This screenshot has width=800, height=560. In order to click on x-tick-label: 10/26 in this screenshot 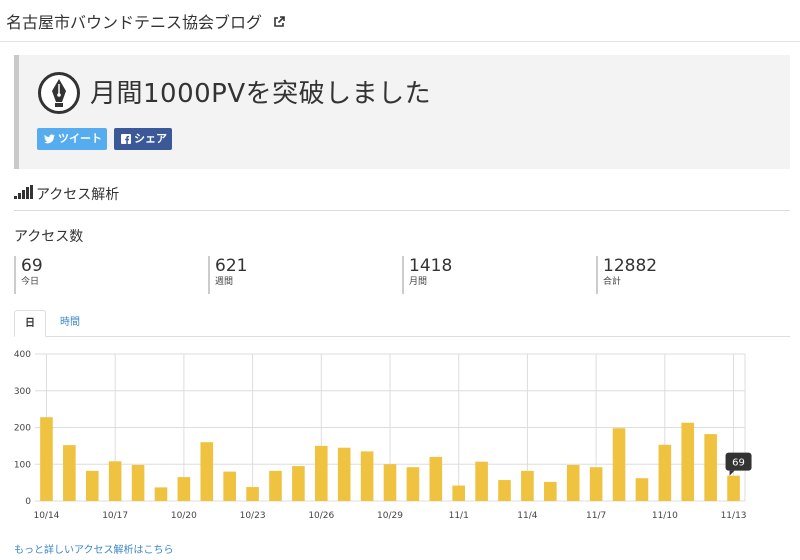, I will do `click(321, 516)`.